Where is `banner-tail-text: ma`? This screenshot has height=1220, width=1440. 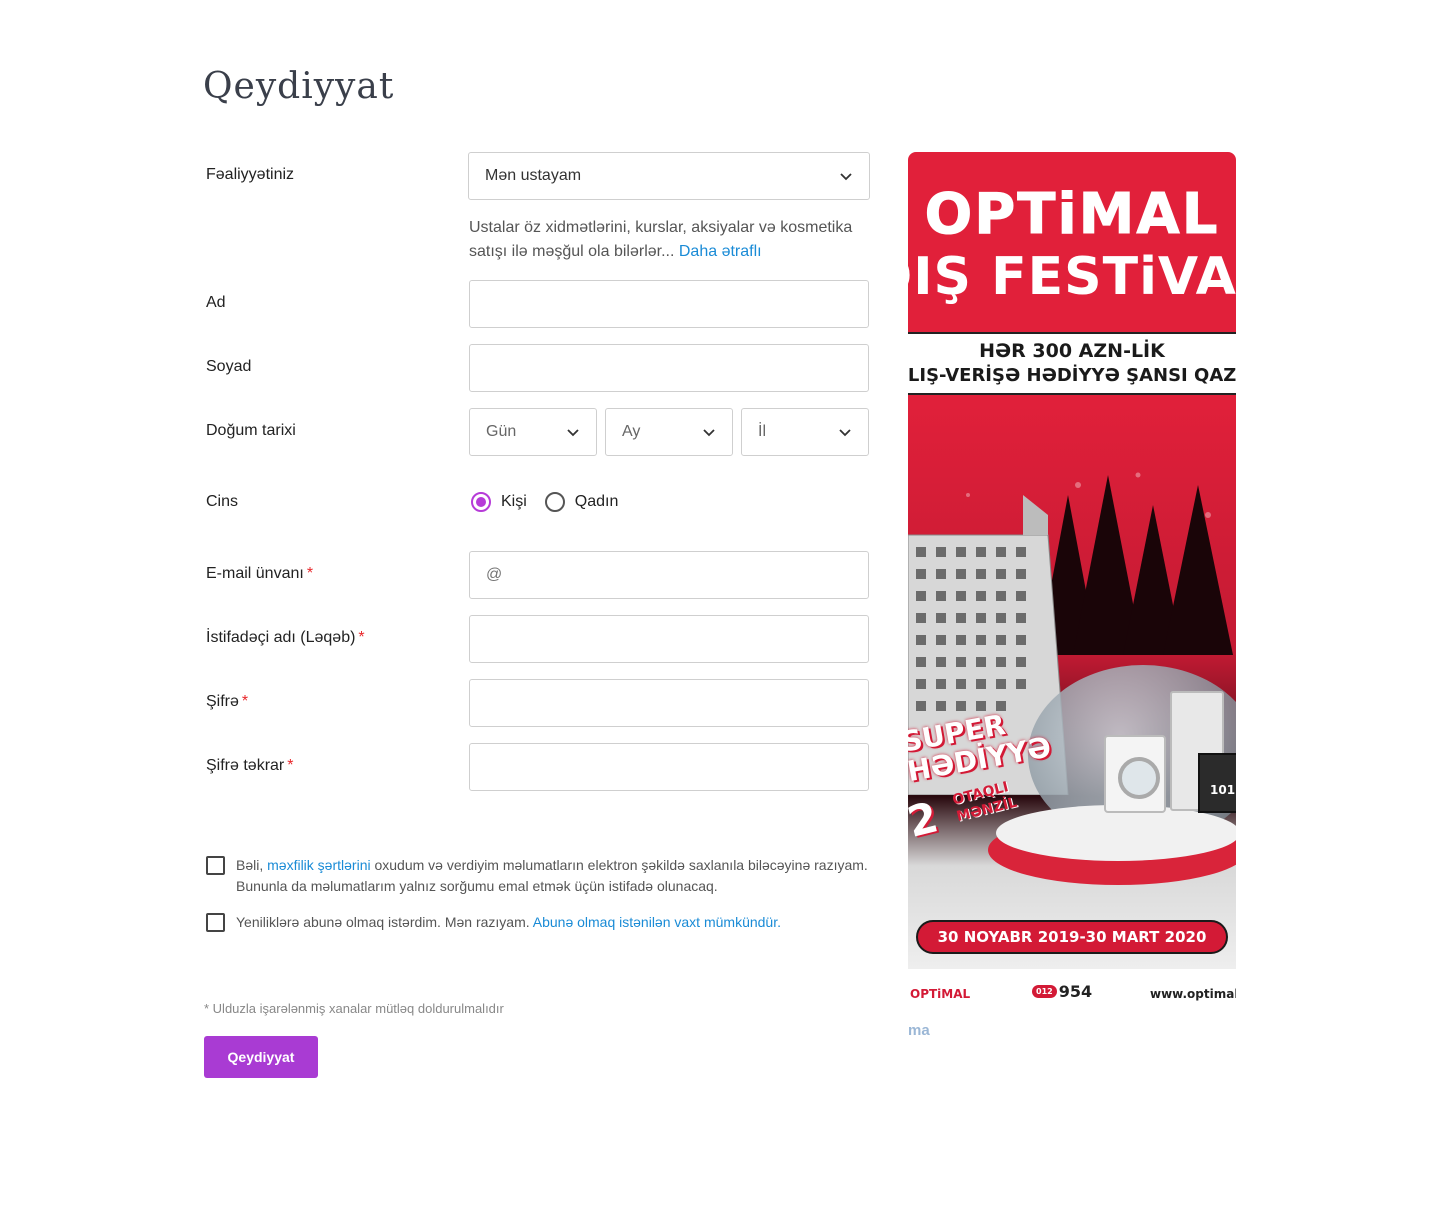
banner-tail-text: ma is located at coordinates (919, 1030).